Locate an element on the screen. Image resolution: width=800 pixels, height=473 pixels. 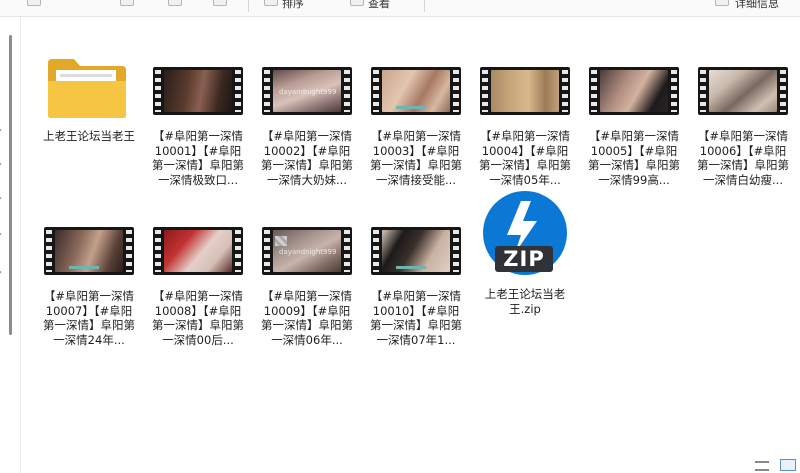
navigation-pane: › › › › › is located at coordinates (10, 245).